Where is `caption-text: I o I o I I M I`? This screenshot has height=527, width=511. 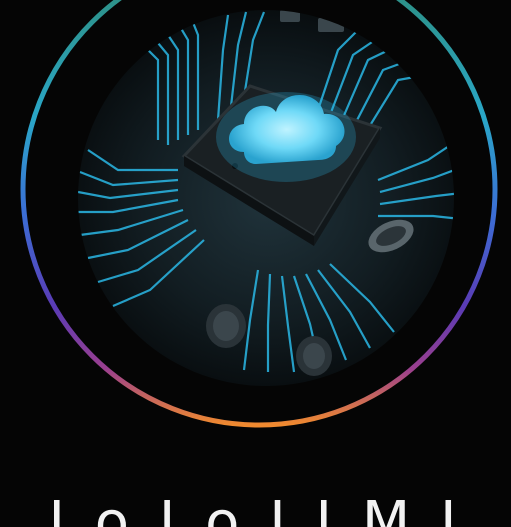 caption-text: I o I o I I M I is located at coordinates (255, 508).